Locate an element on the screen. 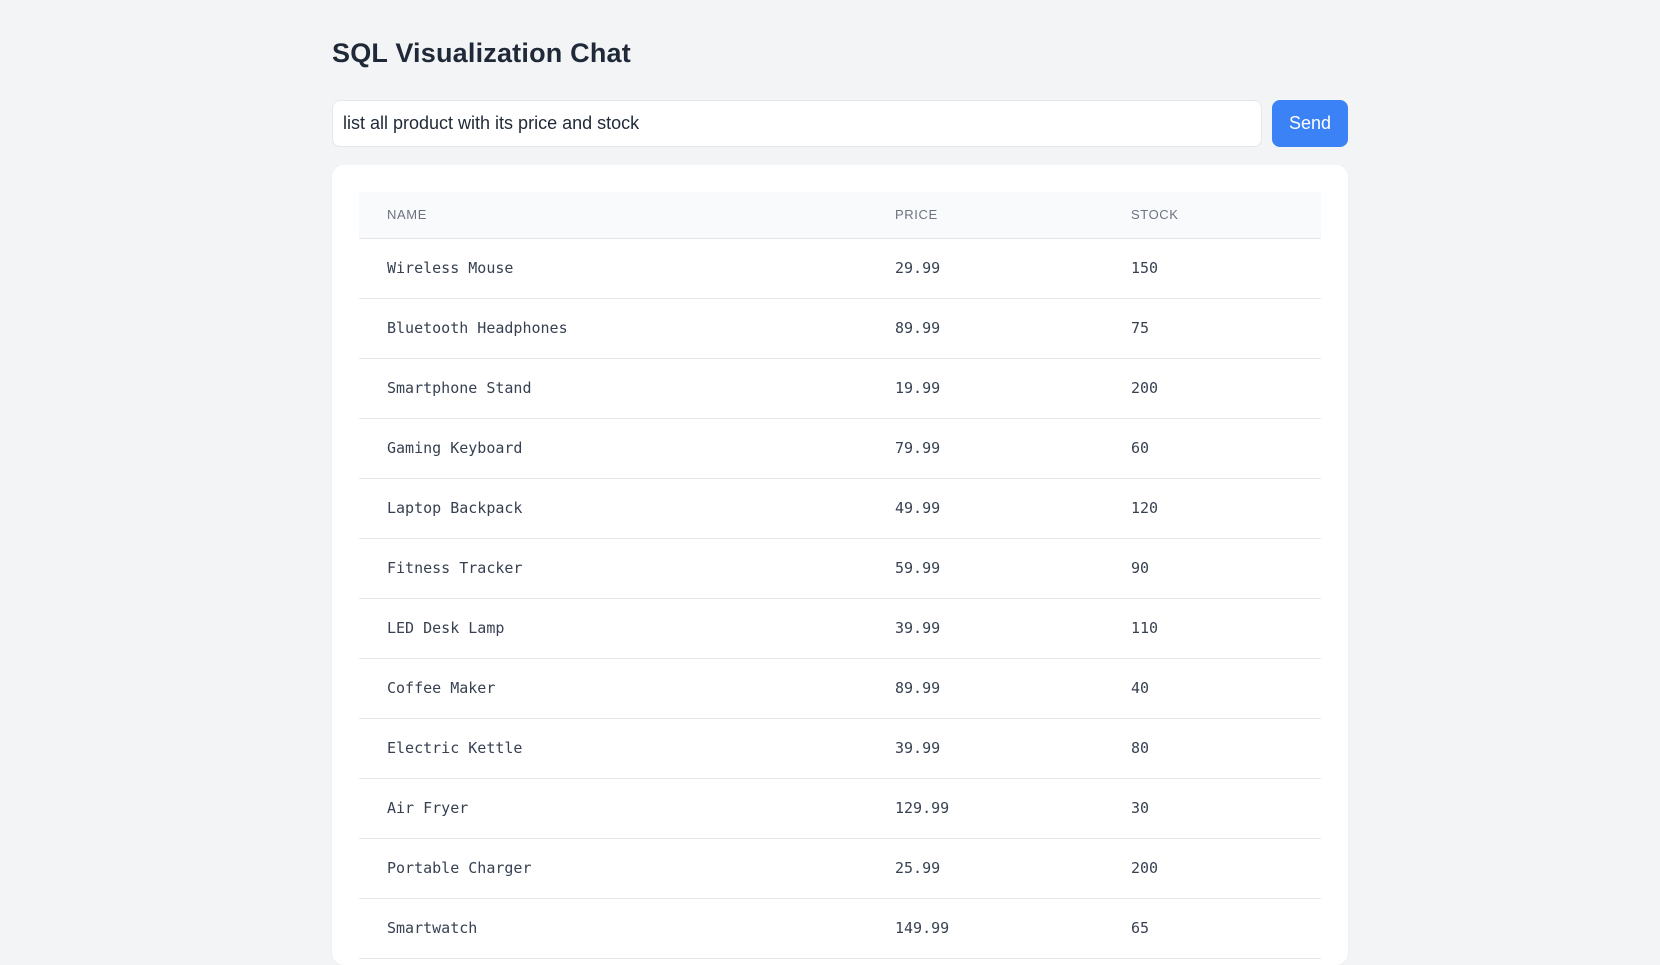  table-row: Smartwatch 149.99 65 is located at coordinates (840, 928).